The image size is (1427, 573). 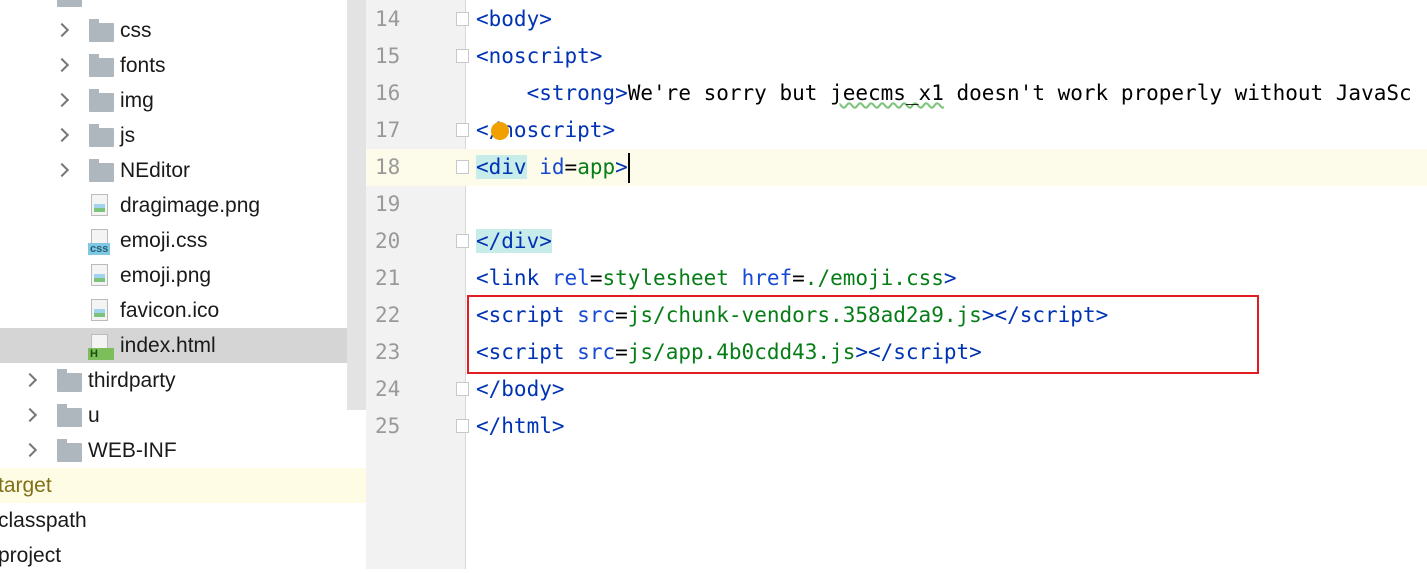 What do you see at coordinates (173, 520) in the screenshot?
I see `tree-item: classpath` at bounding box center [173, 520].